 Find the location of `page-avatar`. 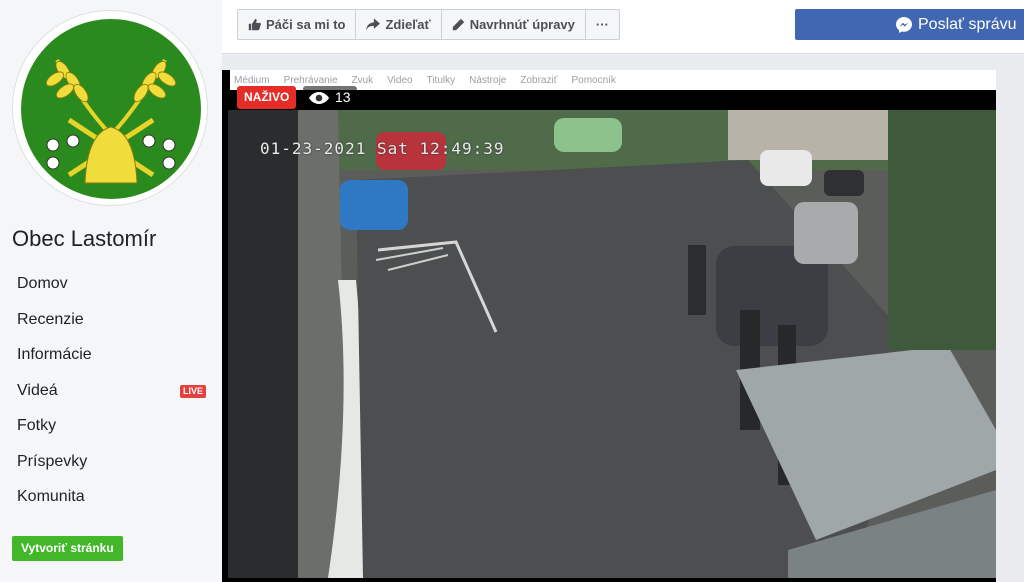

page-avatar is located at coordinates (110, 108).